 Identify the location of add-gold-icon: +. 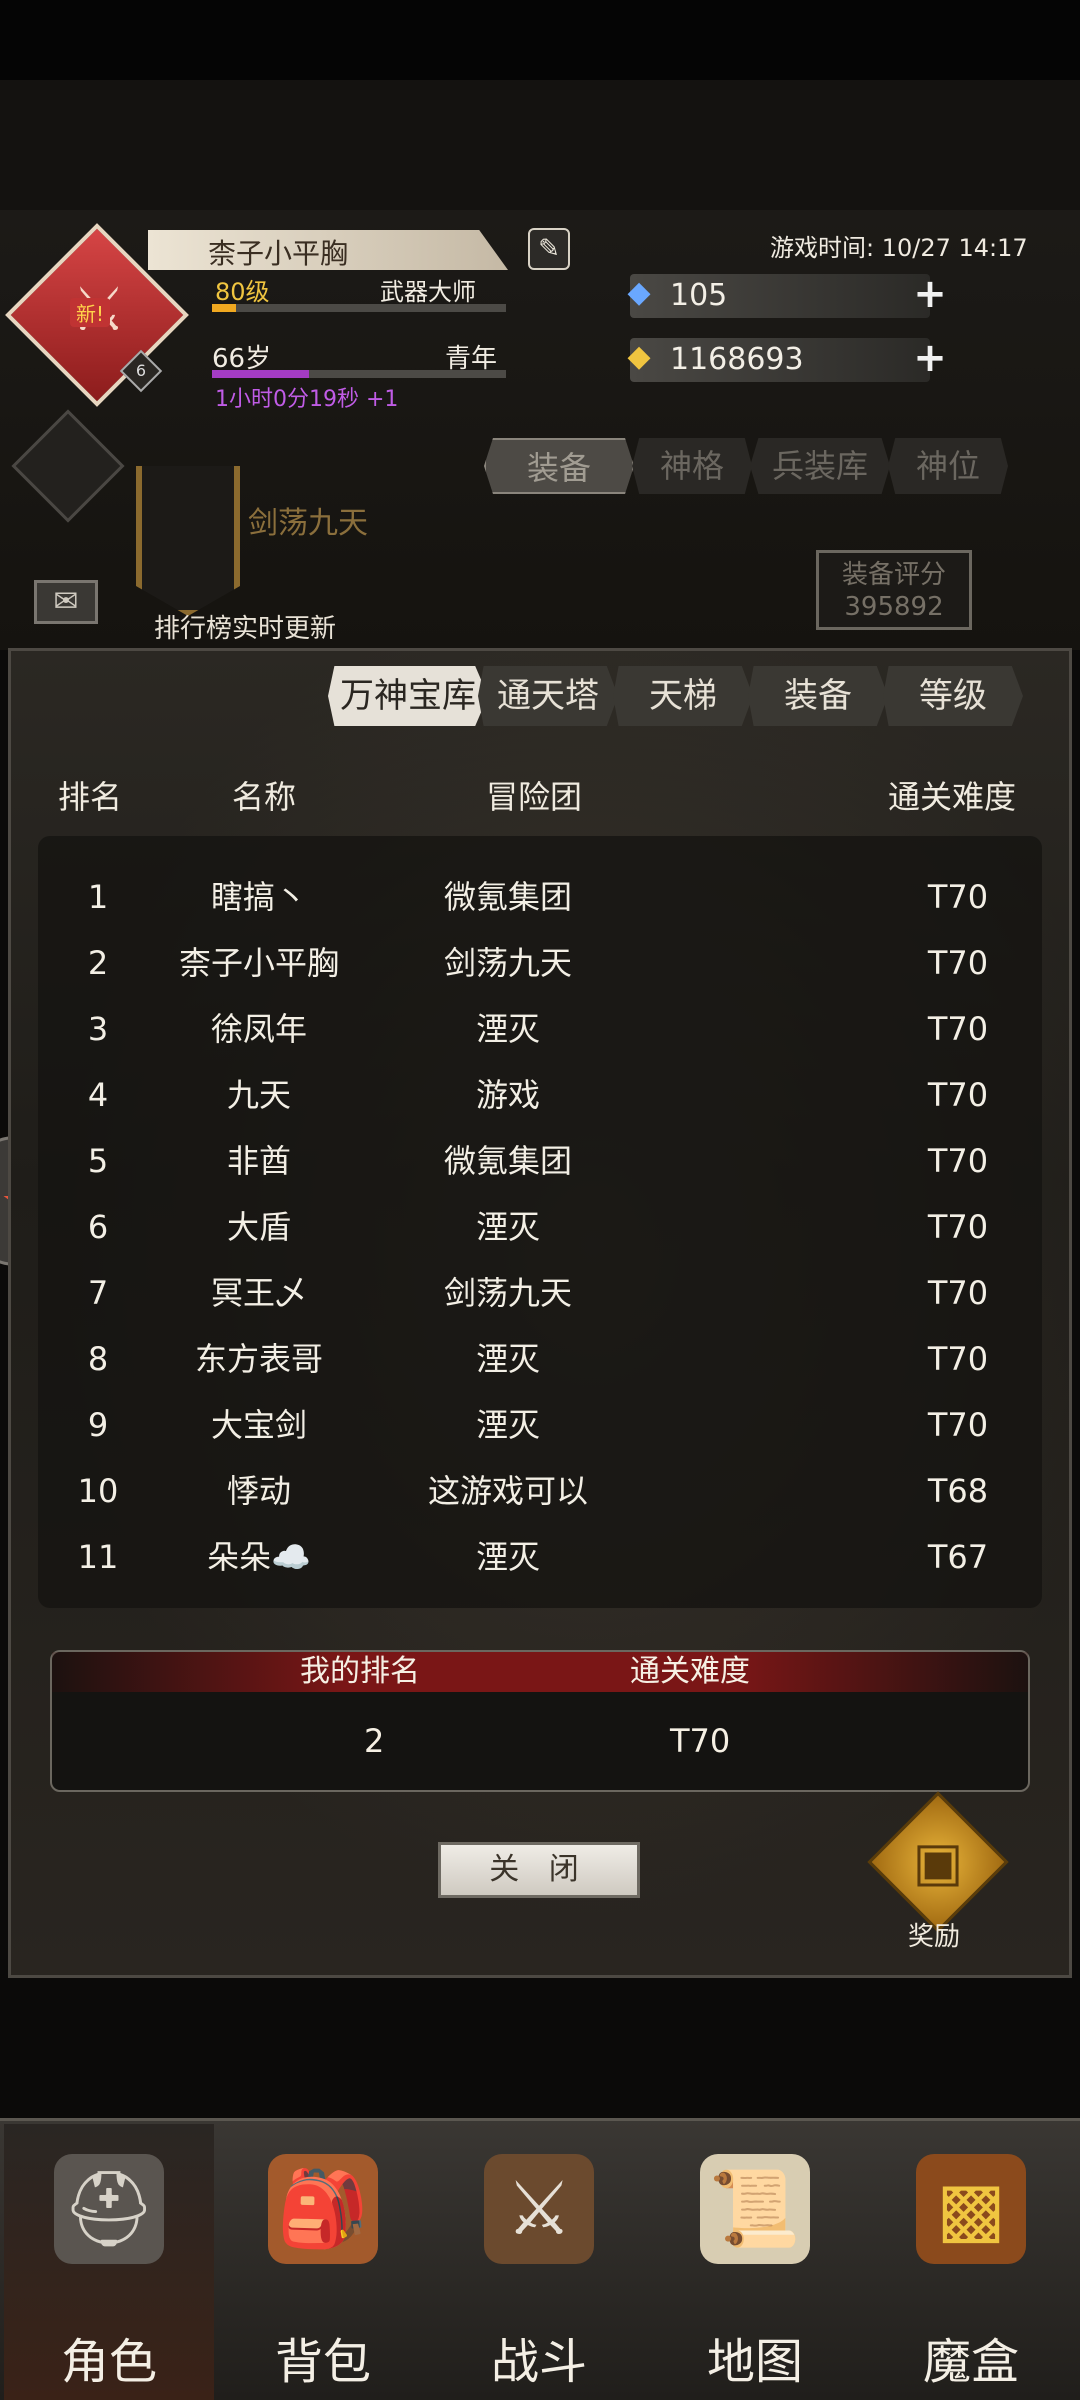
(930, 358).